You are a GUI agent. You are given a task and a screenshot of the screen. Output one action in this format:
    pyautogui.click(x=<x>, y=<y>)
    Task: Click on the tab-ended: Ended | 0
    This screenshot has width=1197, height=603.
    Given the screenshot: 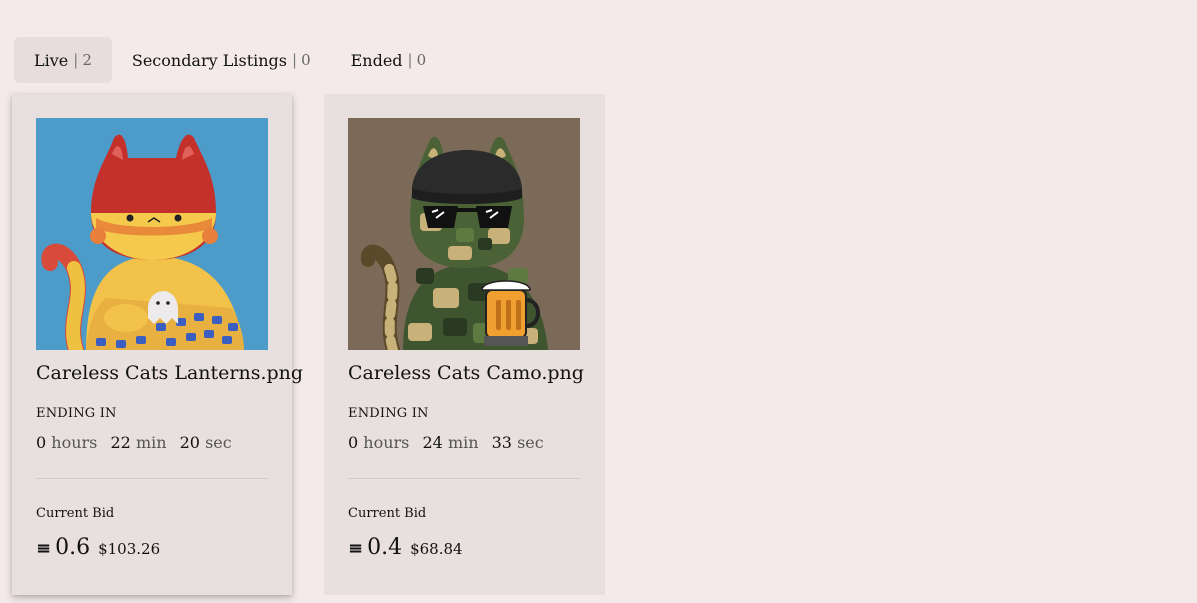 What is the action you would take?
    pyautogui.click(x=389, y=60)
    